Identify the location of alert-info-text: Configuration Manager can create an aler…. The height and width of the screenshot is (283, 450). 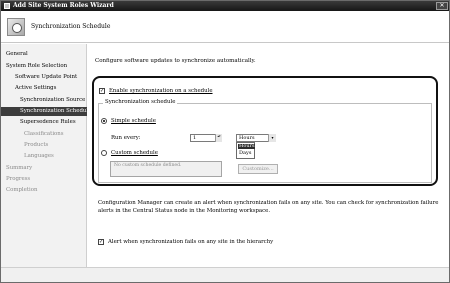
(268, 207).